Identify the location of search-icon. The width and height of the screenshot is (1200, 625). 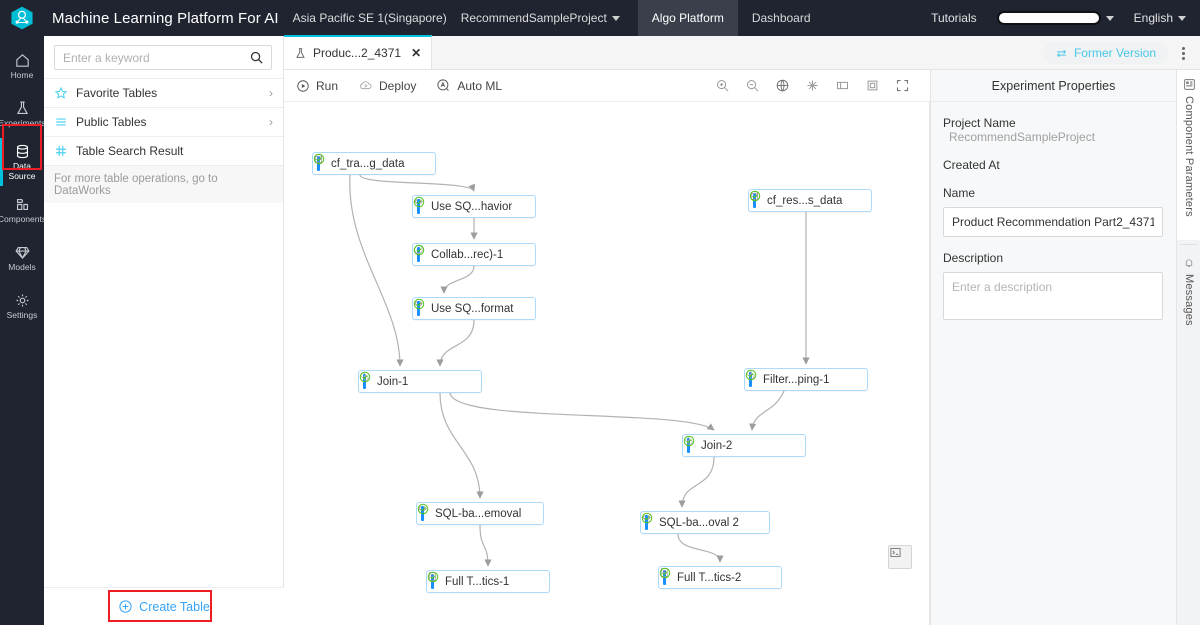
(256, 59).